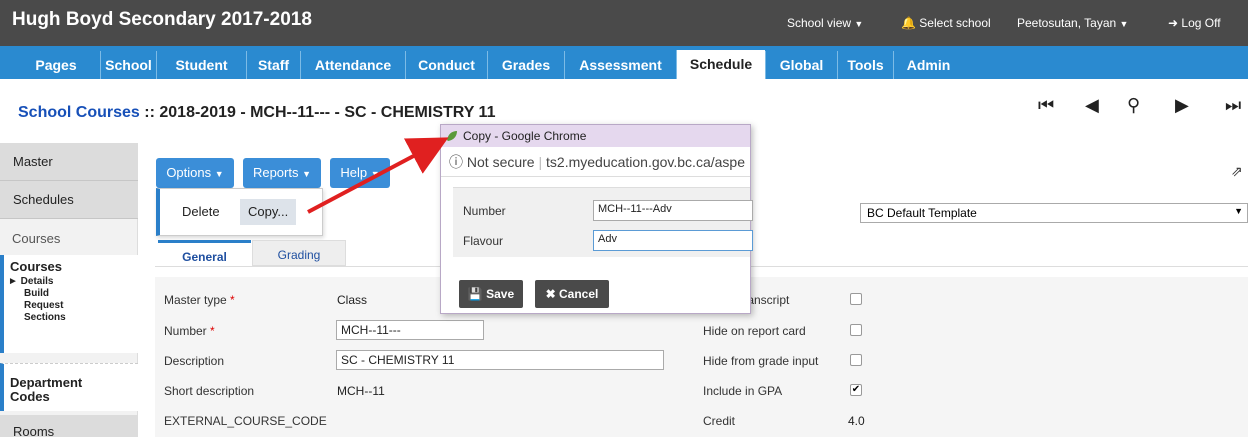 This screenshot has height=437, width=1248. I want to click on hide-grade-input-label: Hide from grade input, so click(761, 361).